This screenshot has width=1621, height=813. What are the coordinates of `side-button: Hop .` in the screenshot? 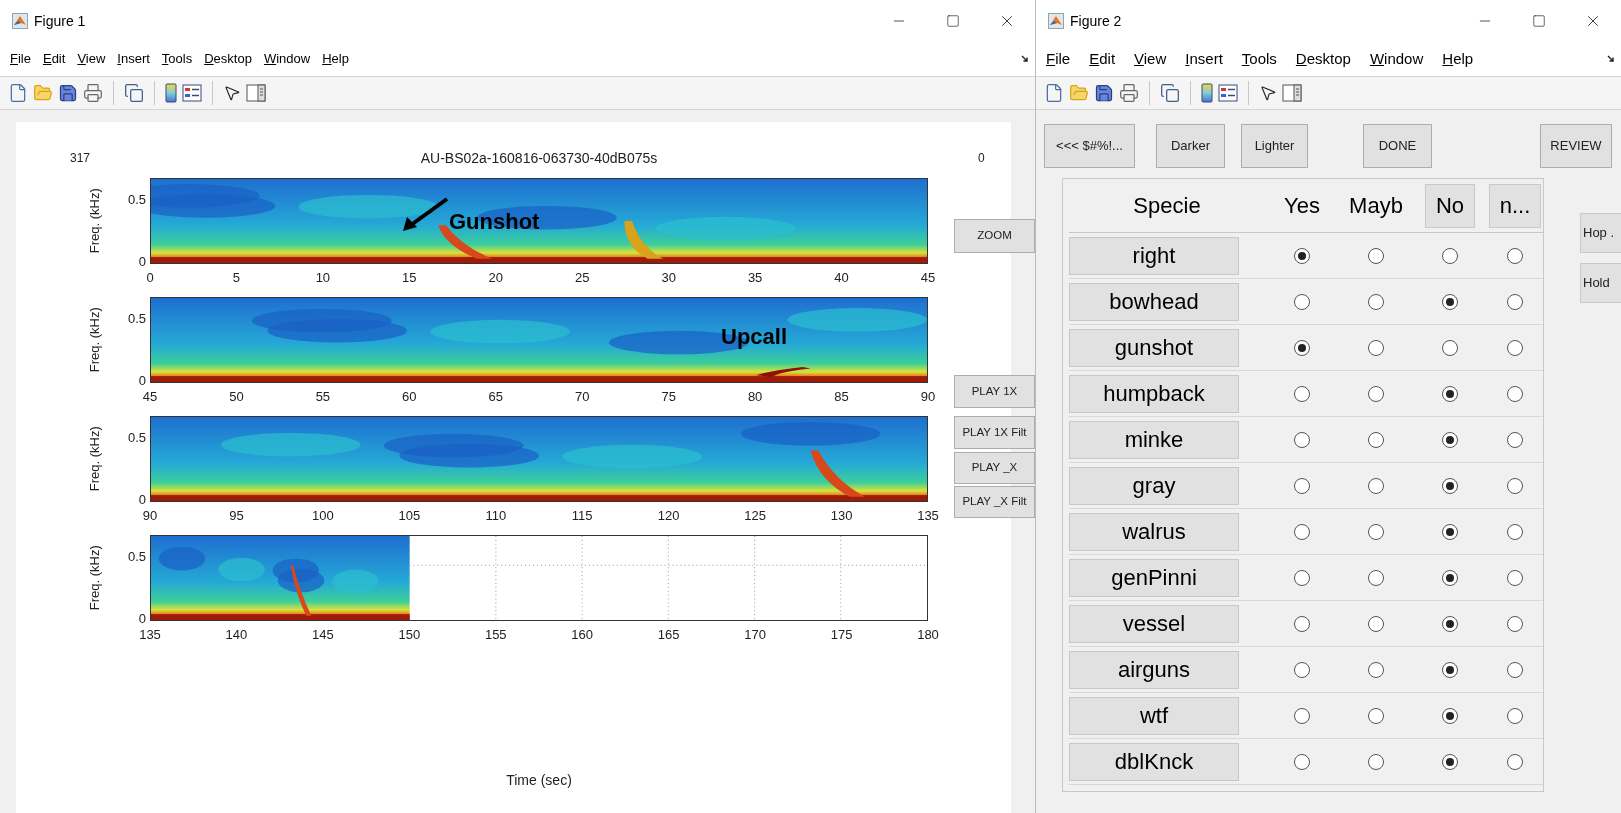 It's located at (1600, 233).